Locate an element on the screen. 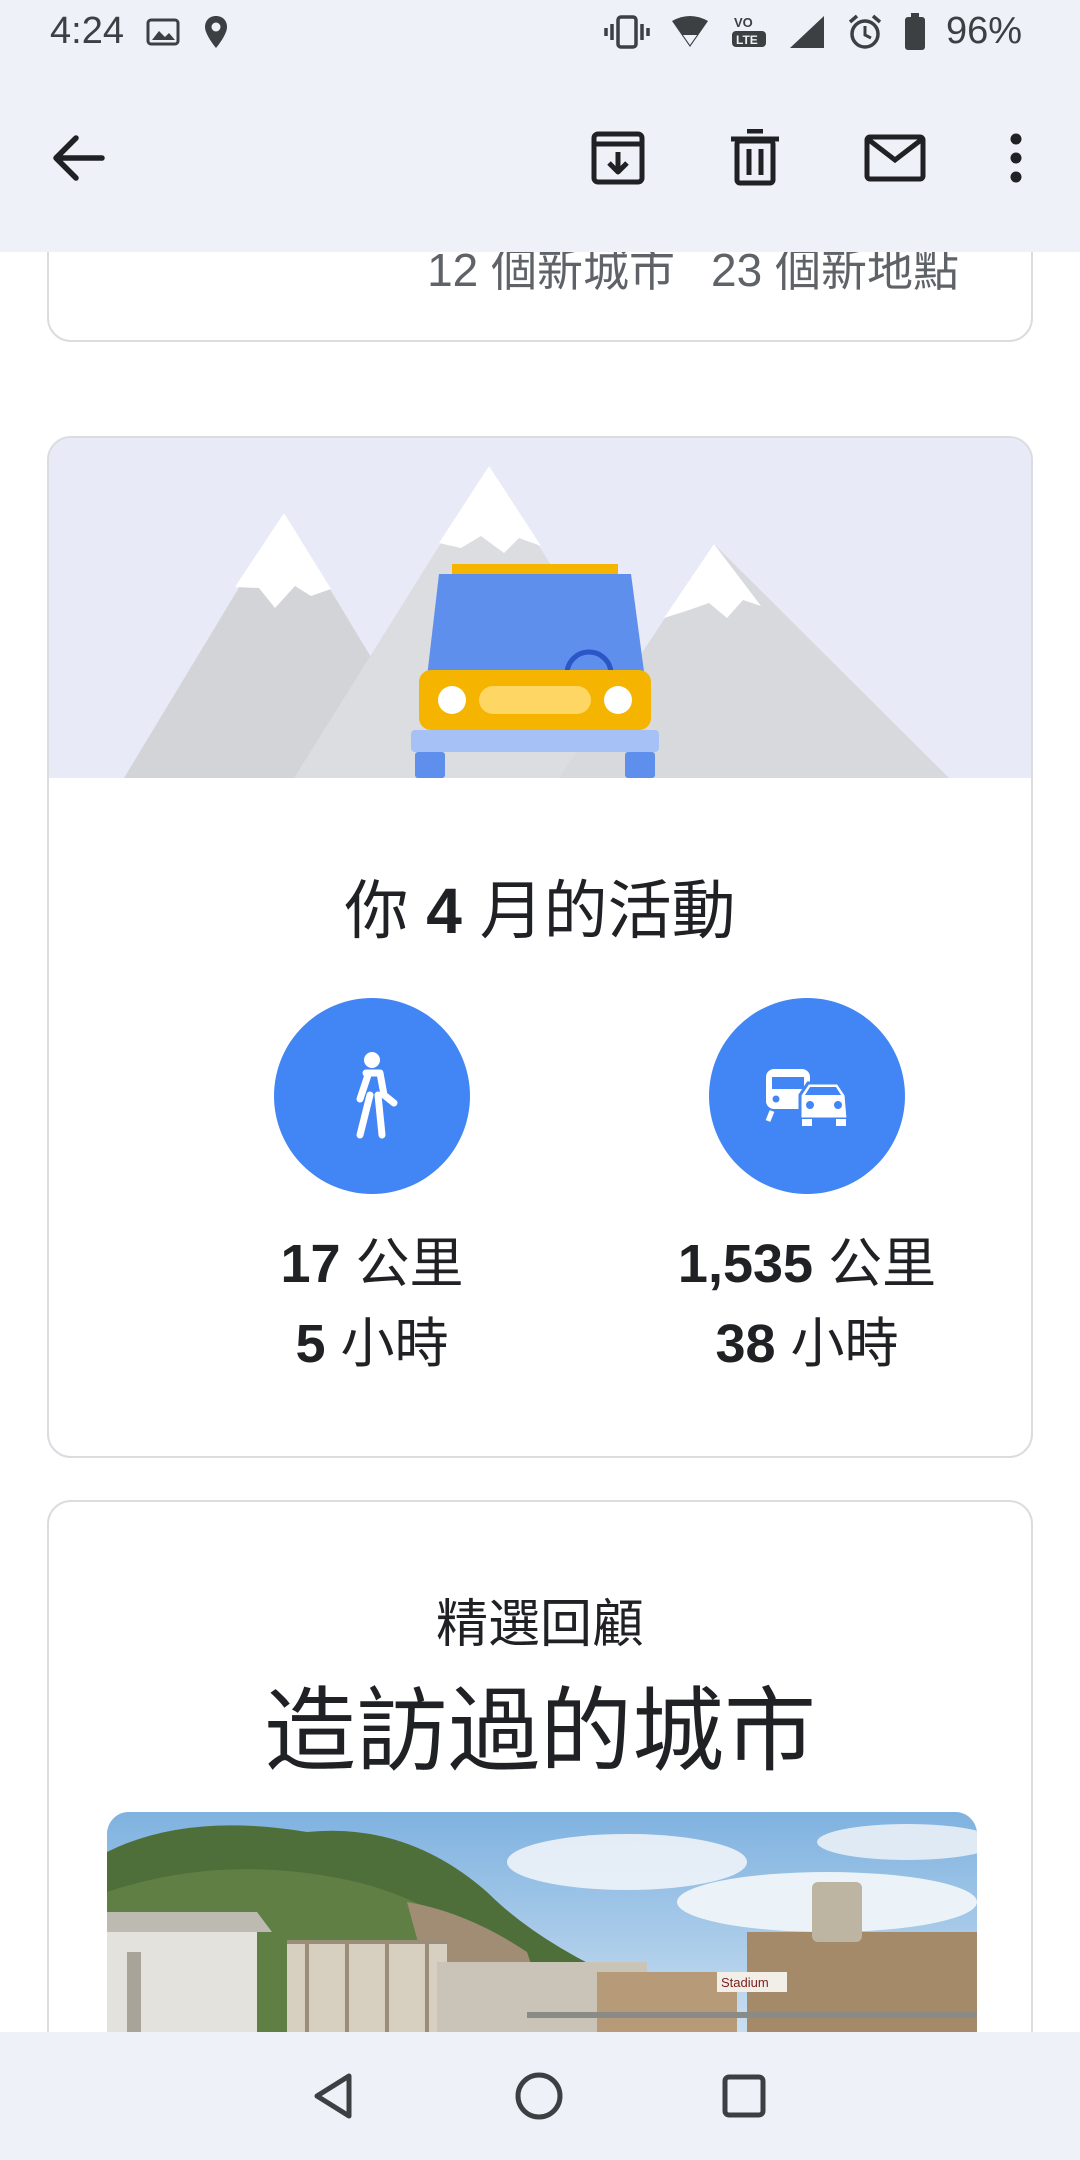 Image resolution: width=1080 pixels, height=2160 pixels. back-button is located at coordinates (78, 158).